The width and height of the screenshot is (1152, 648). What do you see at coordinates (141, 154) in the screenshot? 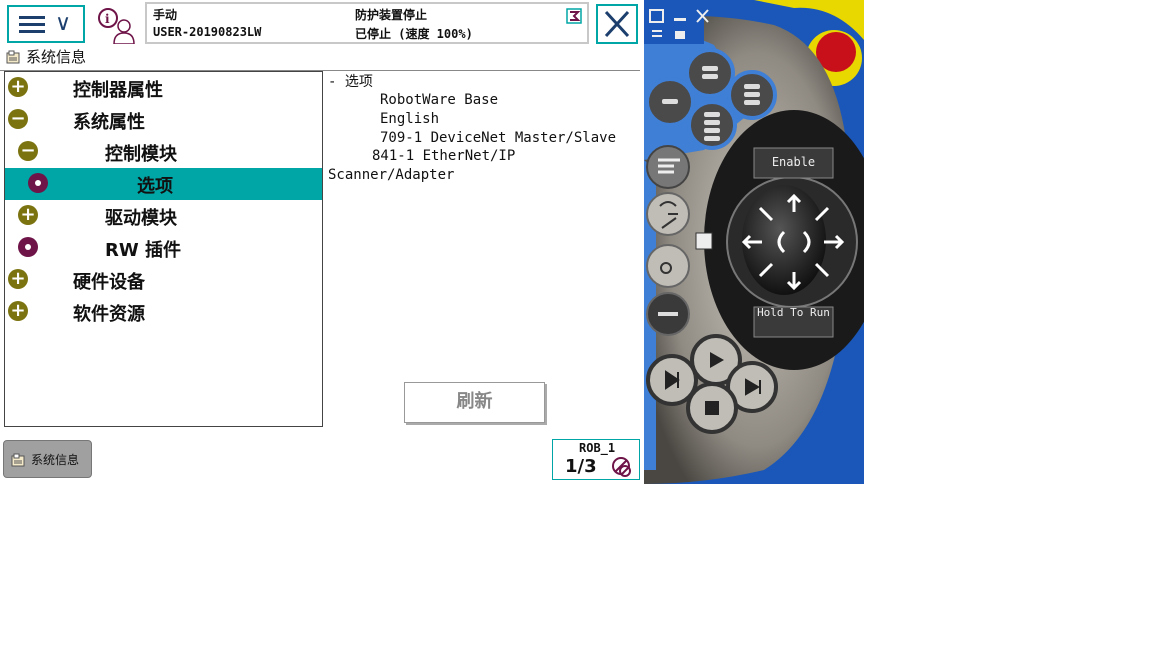
I see `tree-item-label: 控制模块` at bounding box center [141, 154].